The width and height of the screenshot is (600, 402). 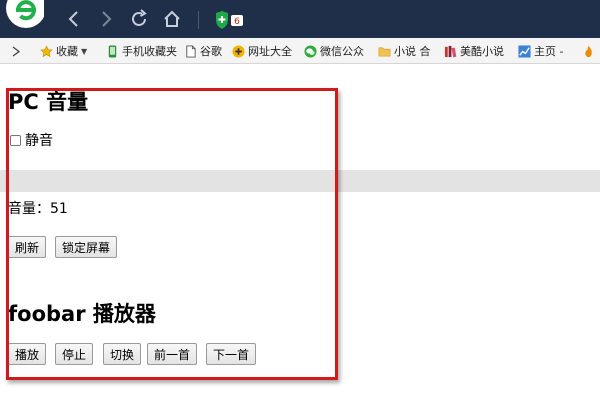 What do you see at coordinates (540, 51) in the screenshot?
I see `bookmark-homepage: 主页 -` at bounding box center [540, 51].